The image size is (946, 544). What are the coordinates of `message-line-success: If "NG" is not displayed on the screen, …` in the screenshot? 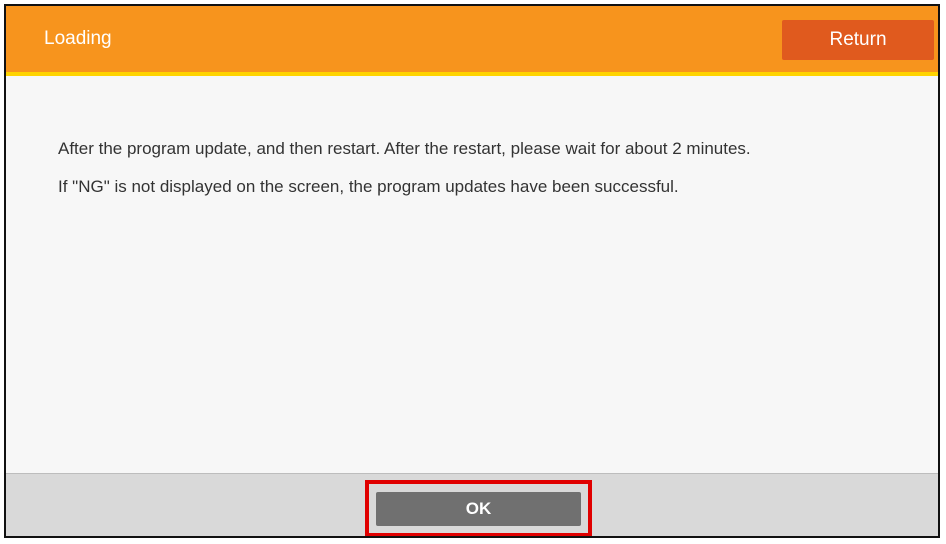 It's located at (368, 186).